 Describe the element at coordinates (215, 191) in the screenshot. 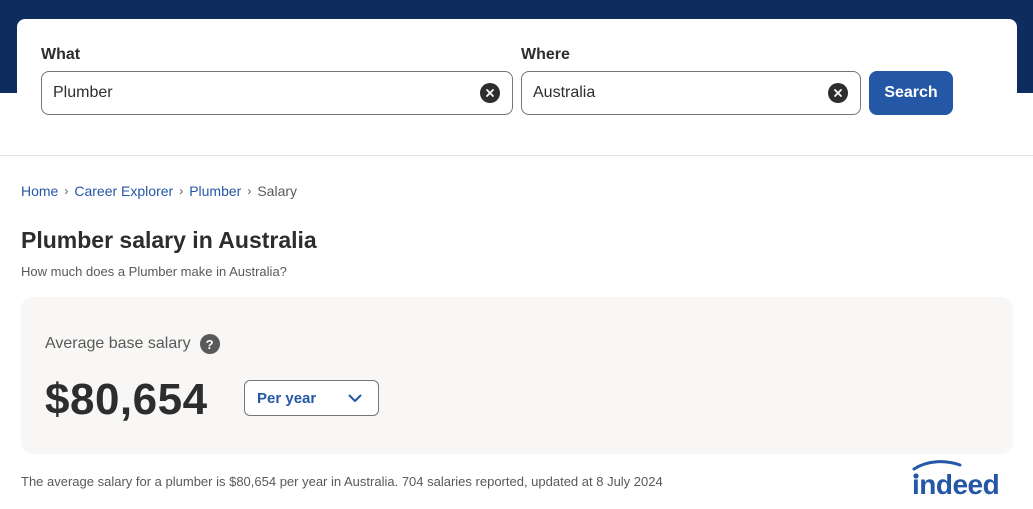

I see `breadcrumb-plumber: Plumber` at that location.